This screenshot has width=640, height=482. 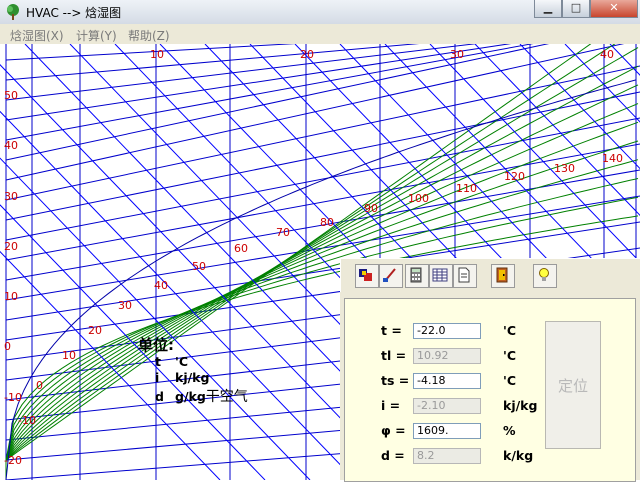 I want to click on table-button, so click(x=441, y=276).